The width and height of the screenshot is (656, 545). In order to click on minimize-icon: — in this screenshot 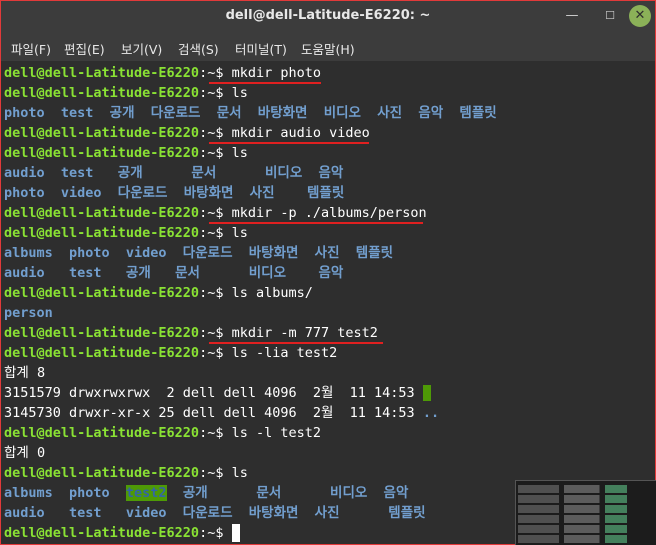, I will do `click(572, 16)`.